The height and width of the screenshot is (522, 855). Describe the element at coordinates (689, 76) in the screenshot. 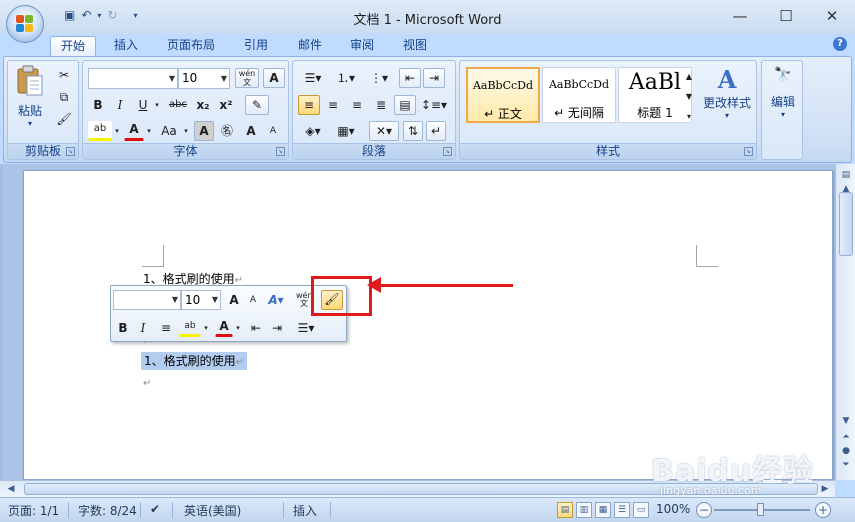

I see `styles-scroll-up-icon: ▲` at that location.